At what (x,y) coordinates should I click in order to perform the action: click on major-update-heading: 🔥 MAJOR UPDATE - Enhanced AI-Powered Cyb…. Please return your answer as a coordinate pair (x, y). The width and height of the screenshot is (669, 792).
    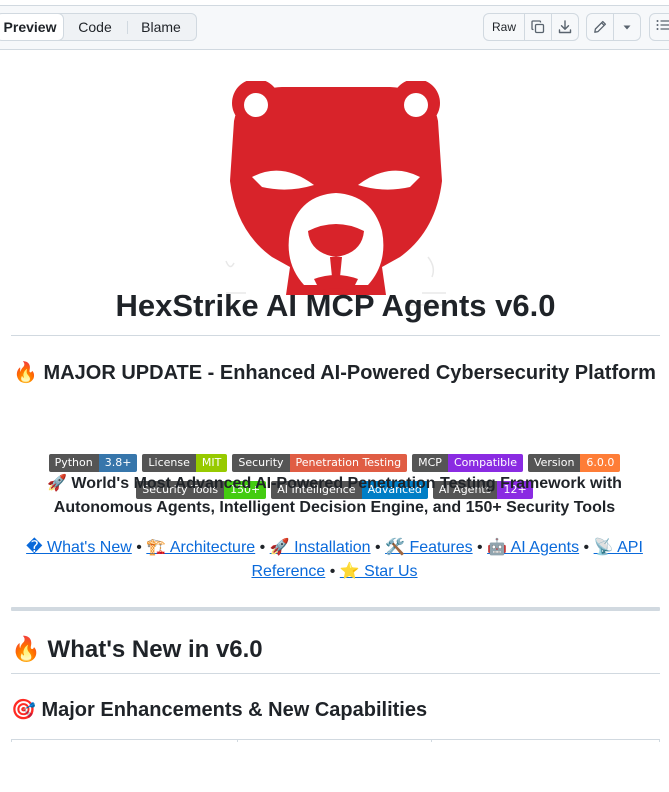
    Looking at the image, I should click on (334, 373).